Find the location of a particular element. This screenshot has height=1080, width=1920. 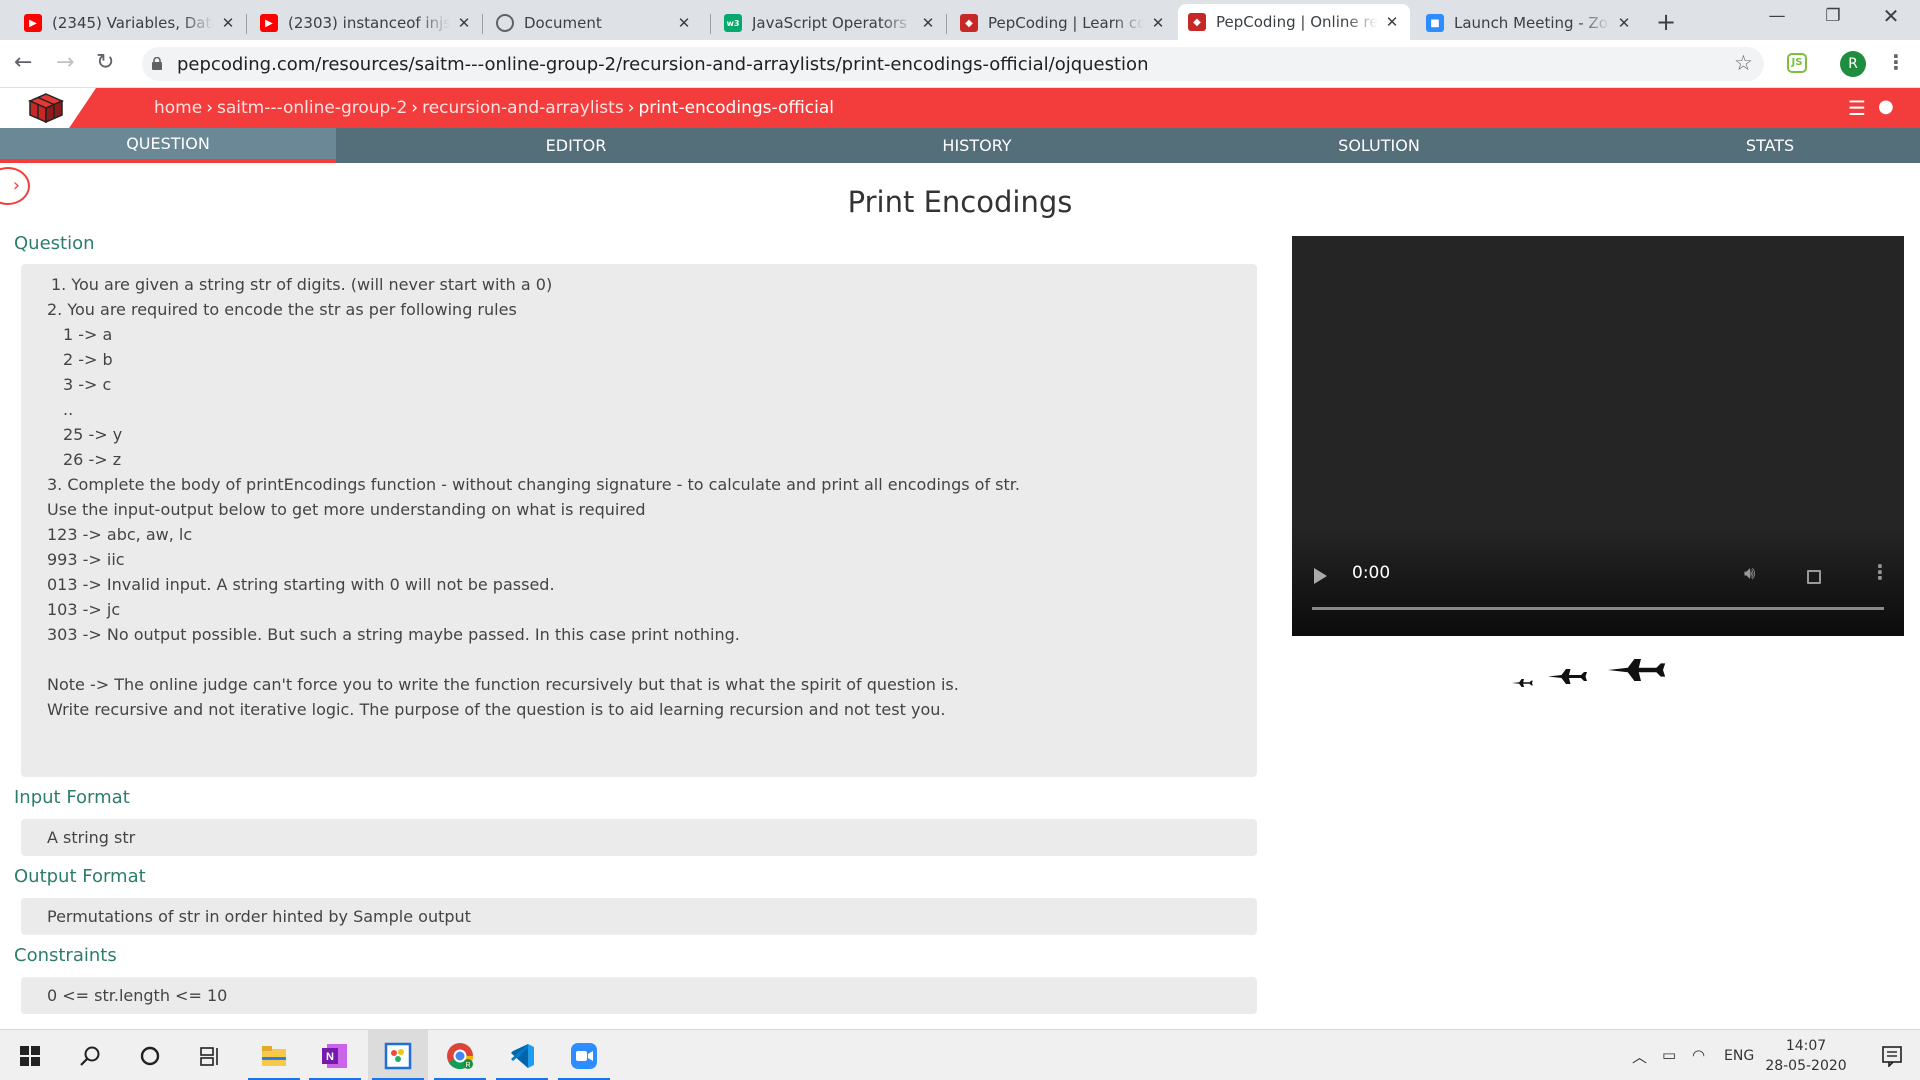

browser-tab-2: Document ✕ is located at coordinates (594, 23).